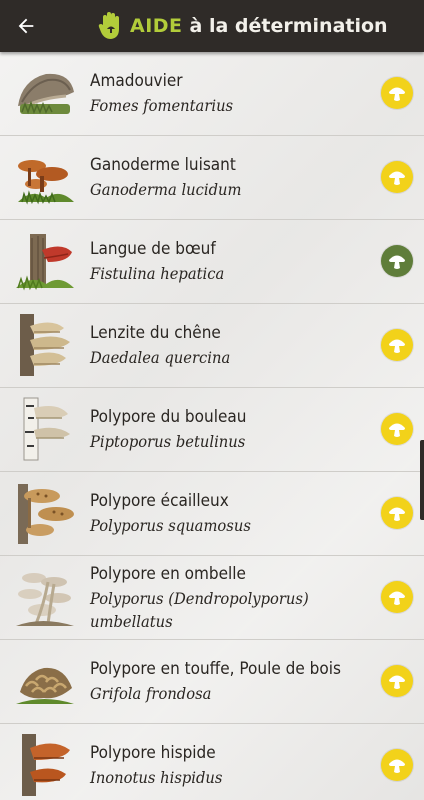  Describe the element at coordinates (215, 669) in the screenshot. I see `common-name: Polypore en touffe, Poule de bois` at that location.